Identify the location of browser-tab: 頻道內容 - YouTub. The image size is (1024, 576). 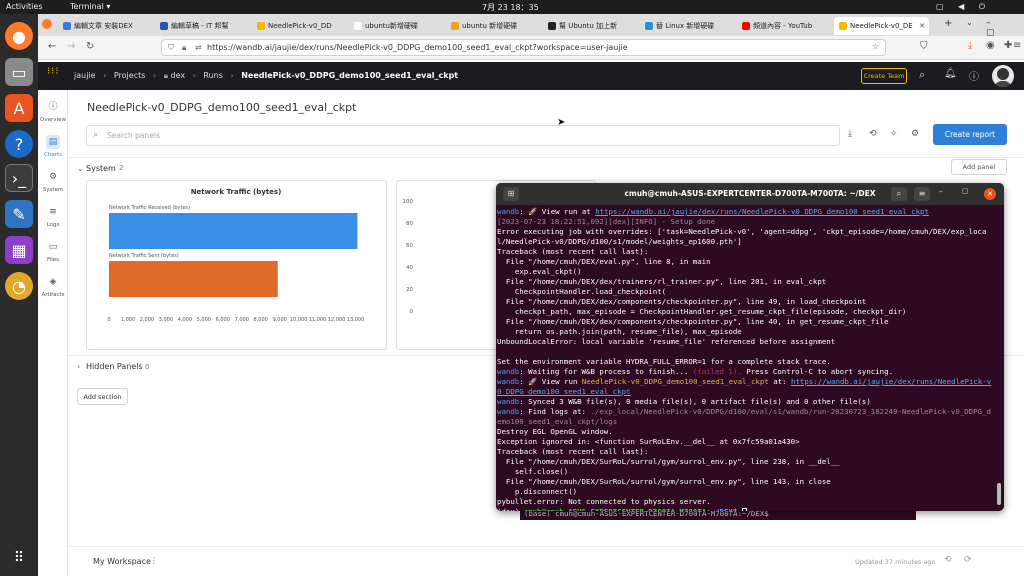
(784, 26).